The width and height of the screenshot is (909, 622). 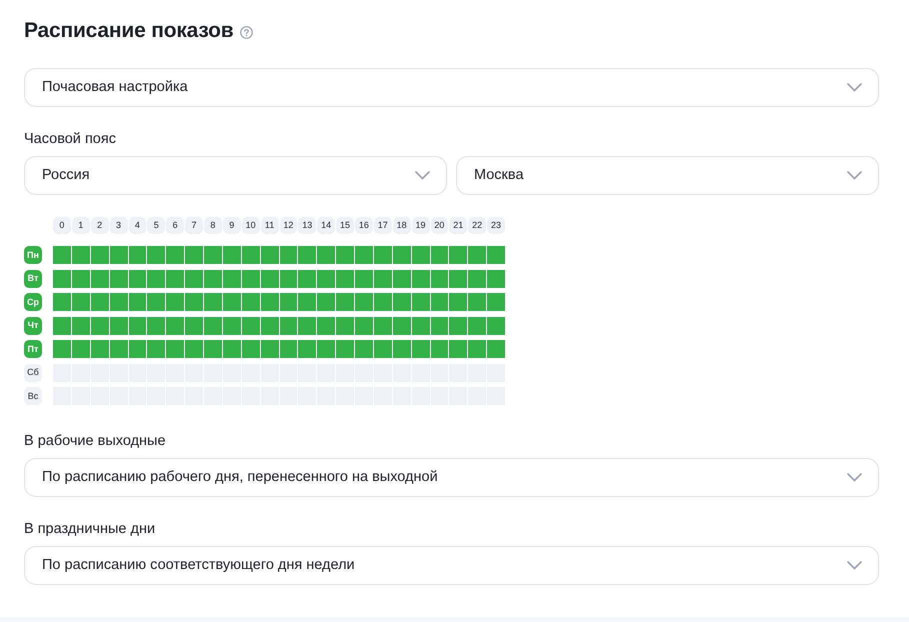 What do you see at coordinates (345, 225) in the screenshot?
I see `hour-toggle: 15` at bounding box center [345, 225].